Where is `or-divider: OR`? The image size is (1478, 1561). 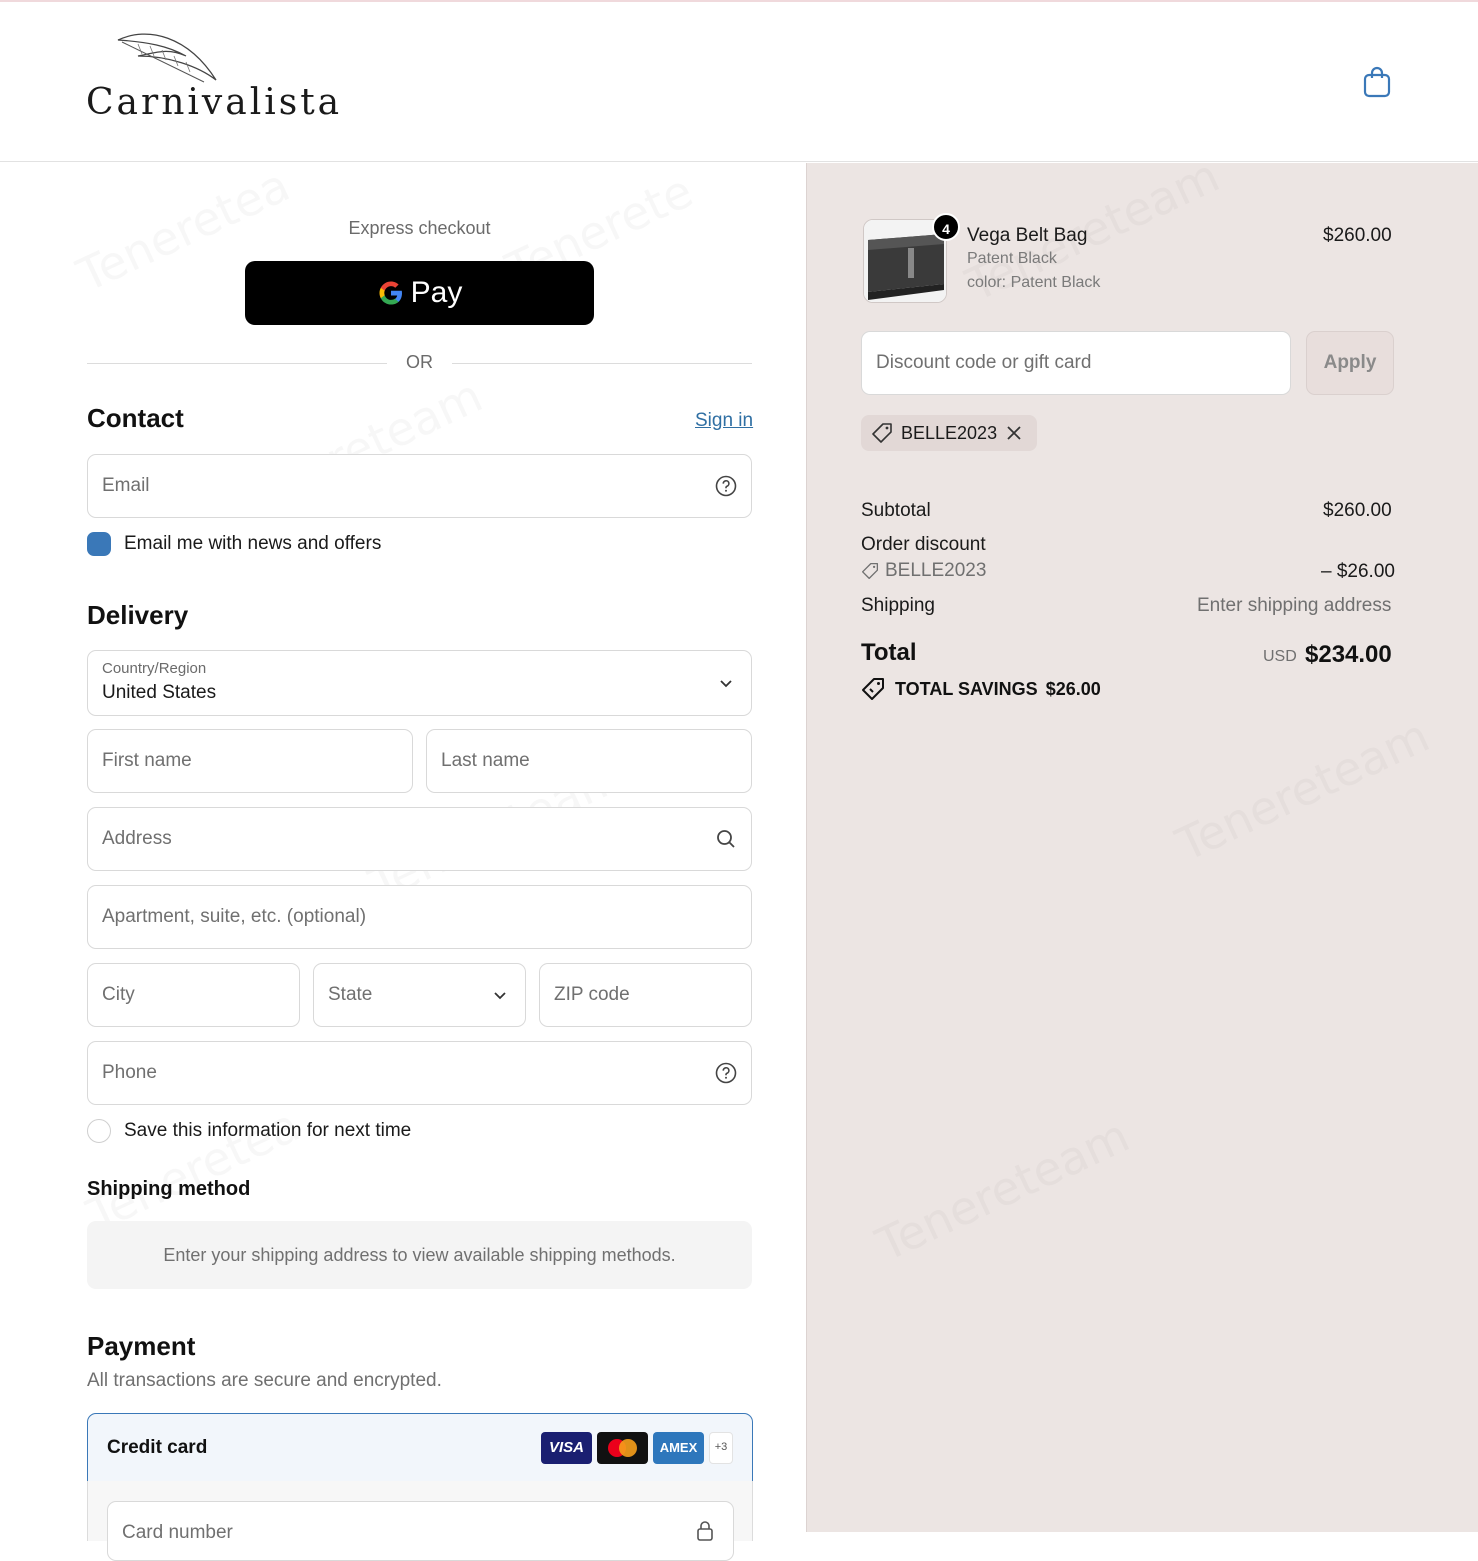 or-divider: OR is located at coordinates (419, 364).